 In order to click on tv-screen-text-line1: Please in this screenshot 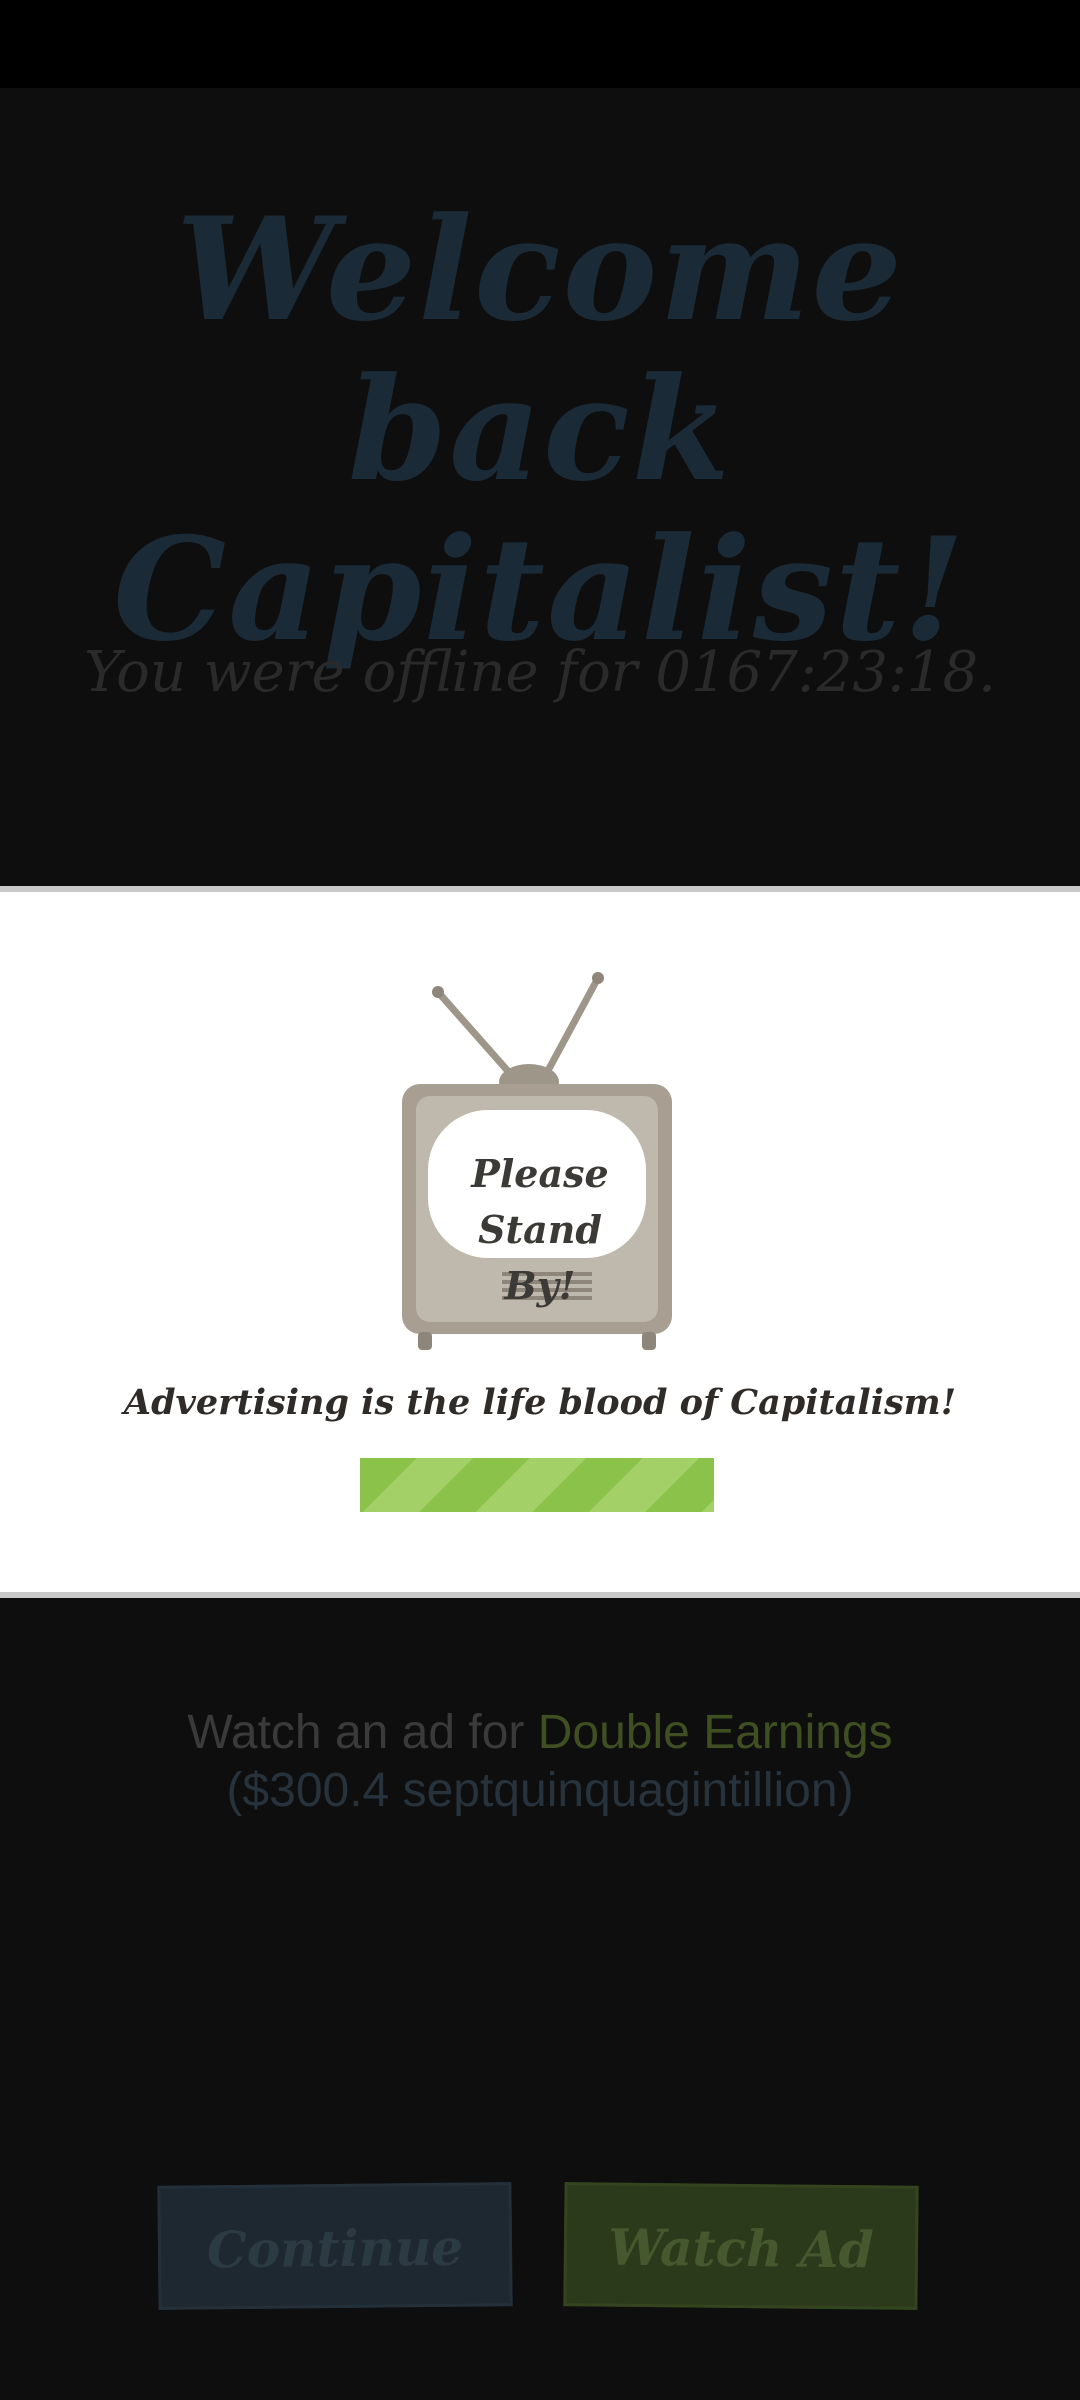, I will do `click(540, 1173)`.